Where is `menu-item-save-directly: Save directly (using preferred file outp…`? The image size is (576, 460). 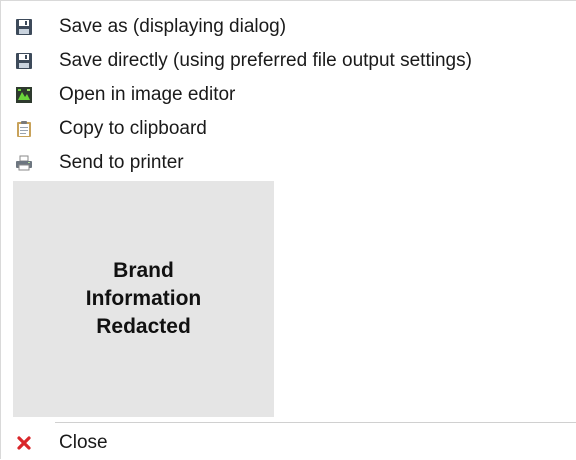
menu-item-save-directly: Save directly (using preferred file outp… is located at coordinates (288, 61).